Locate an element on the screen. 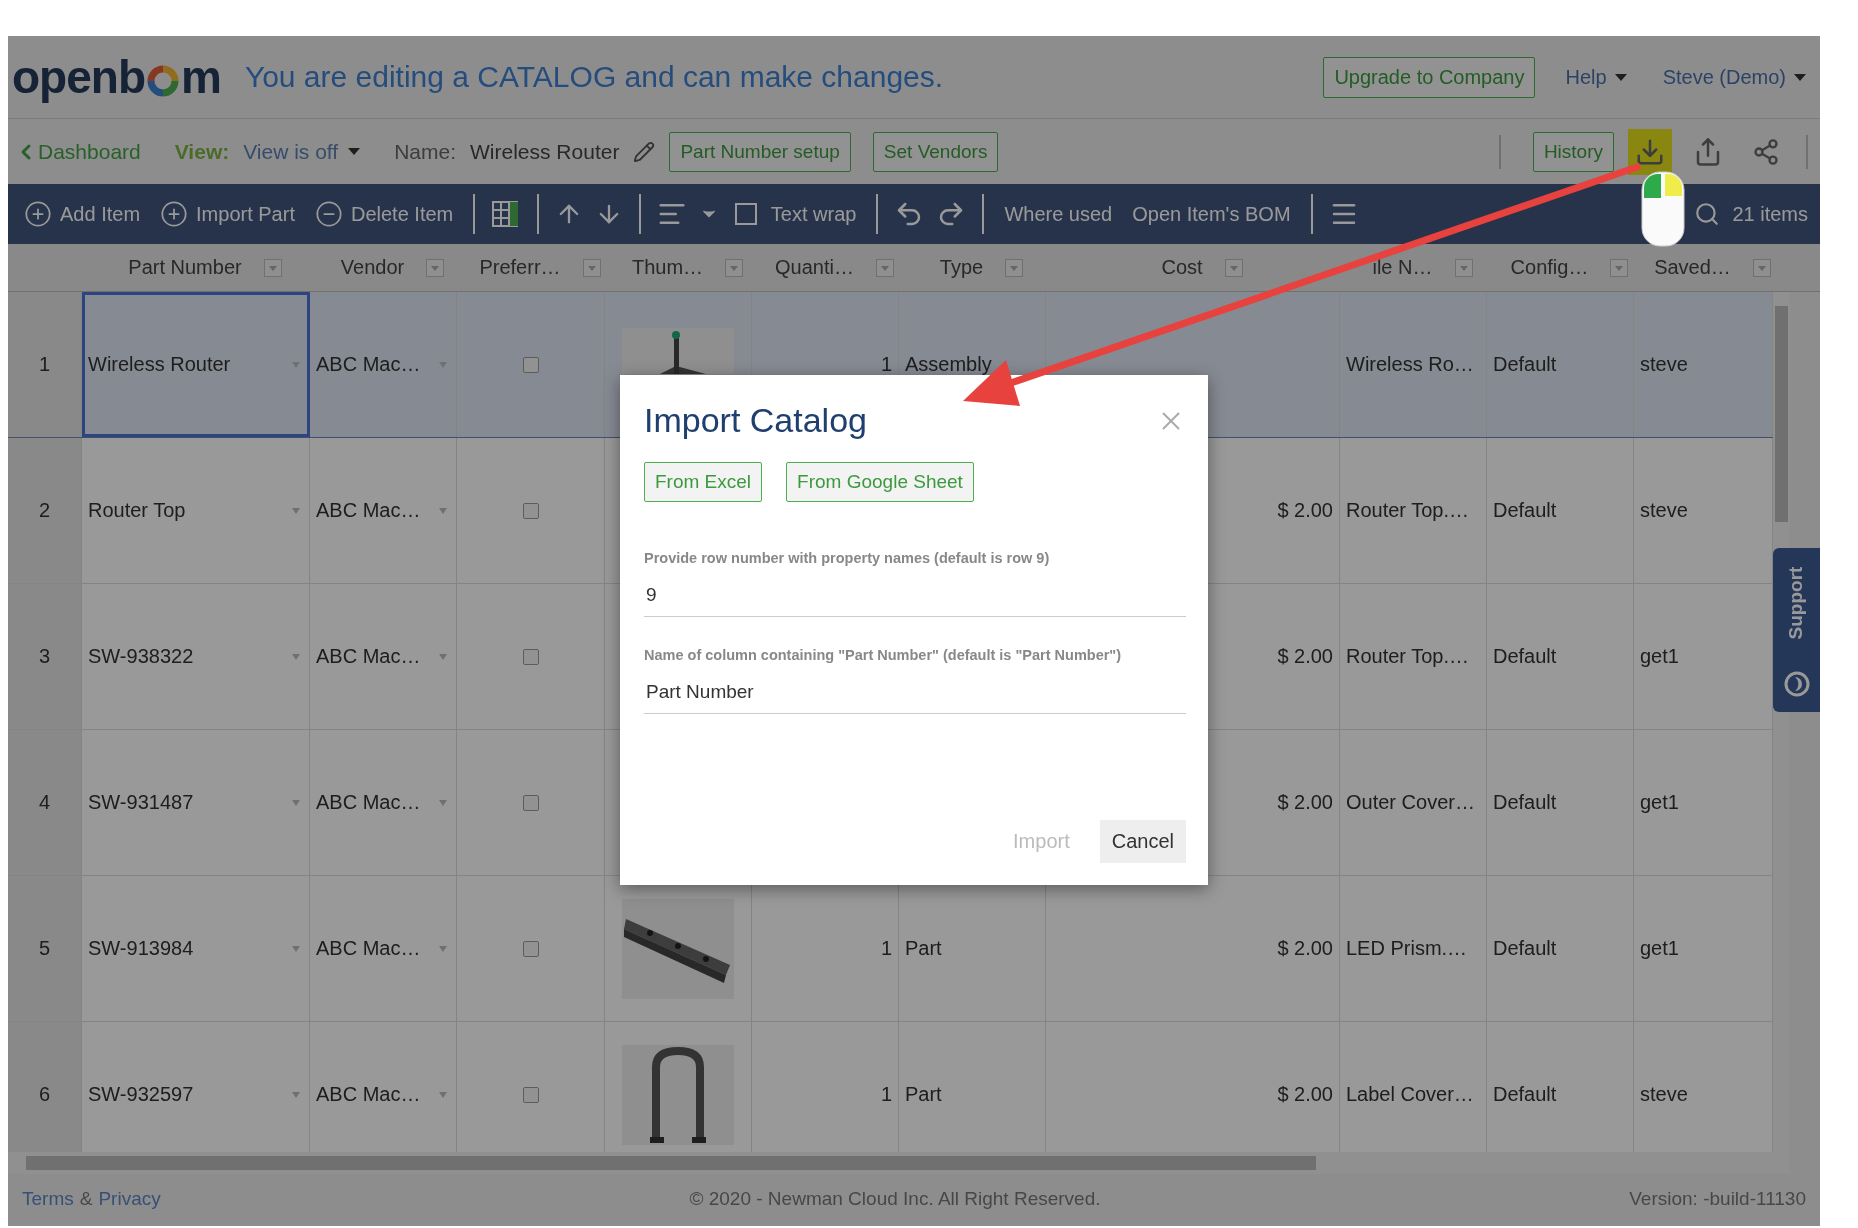 Image resolution: width=1858 pixels, height=1228 pixels. table-cell: Assembly is located at coordinates (948, 364).